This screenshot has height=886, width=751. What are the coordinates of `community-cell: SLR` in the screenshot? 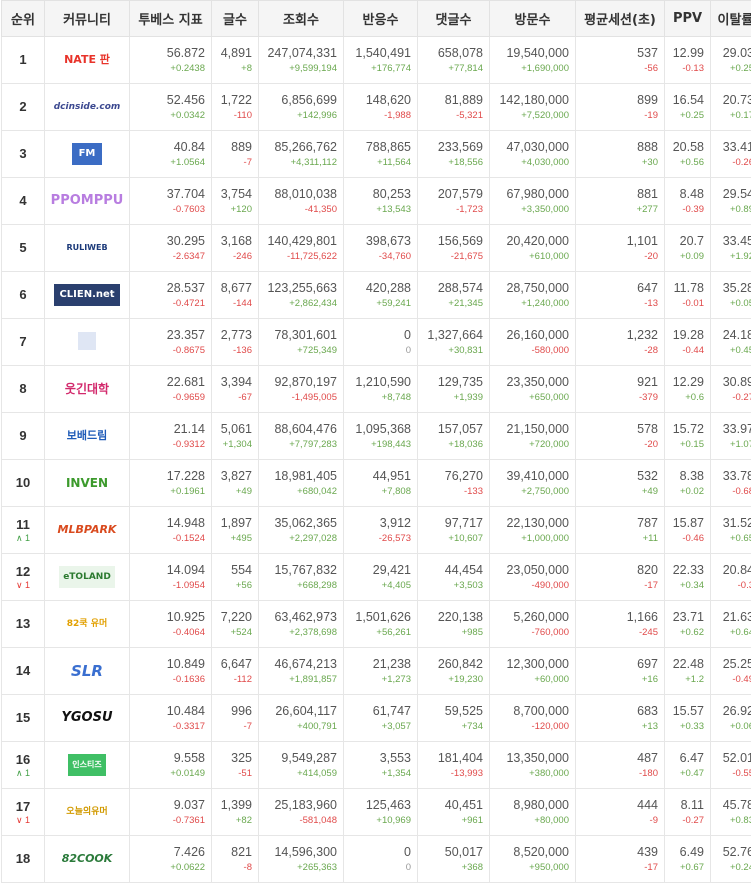 It's located at (87, 671).